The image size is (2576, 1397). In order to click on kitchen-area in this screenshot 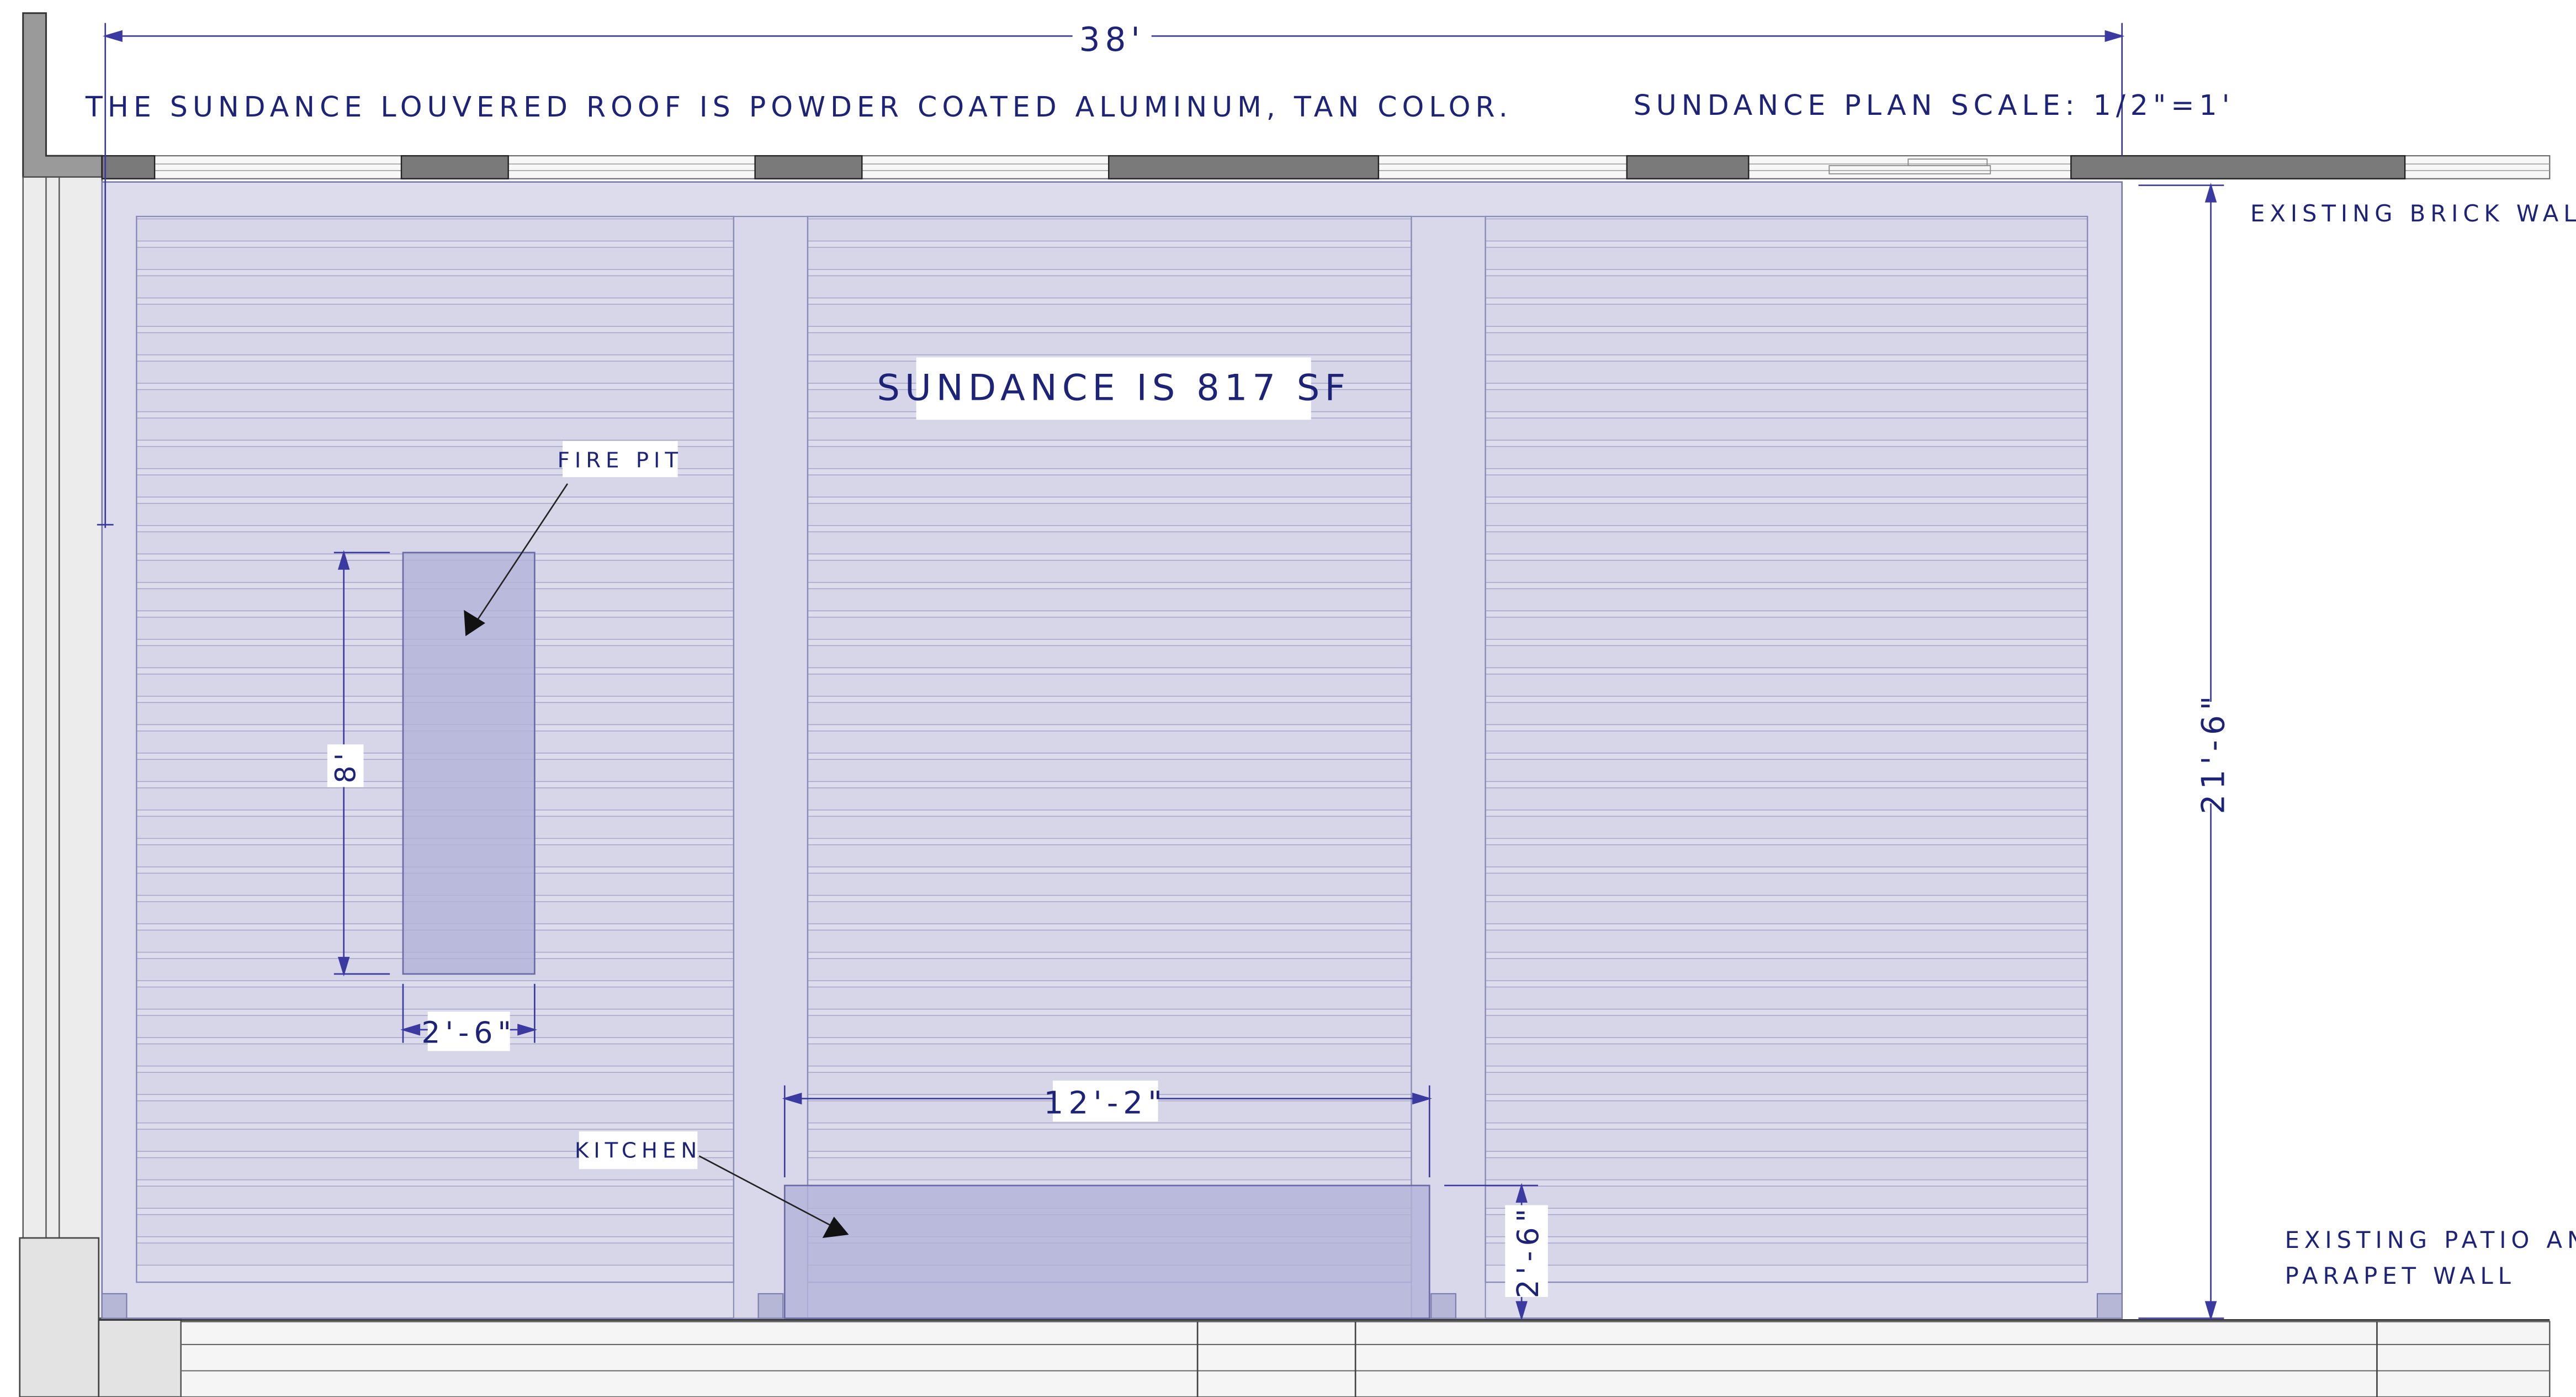, I will do `click(1106, 1251)`.